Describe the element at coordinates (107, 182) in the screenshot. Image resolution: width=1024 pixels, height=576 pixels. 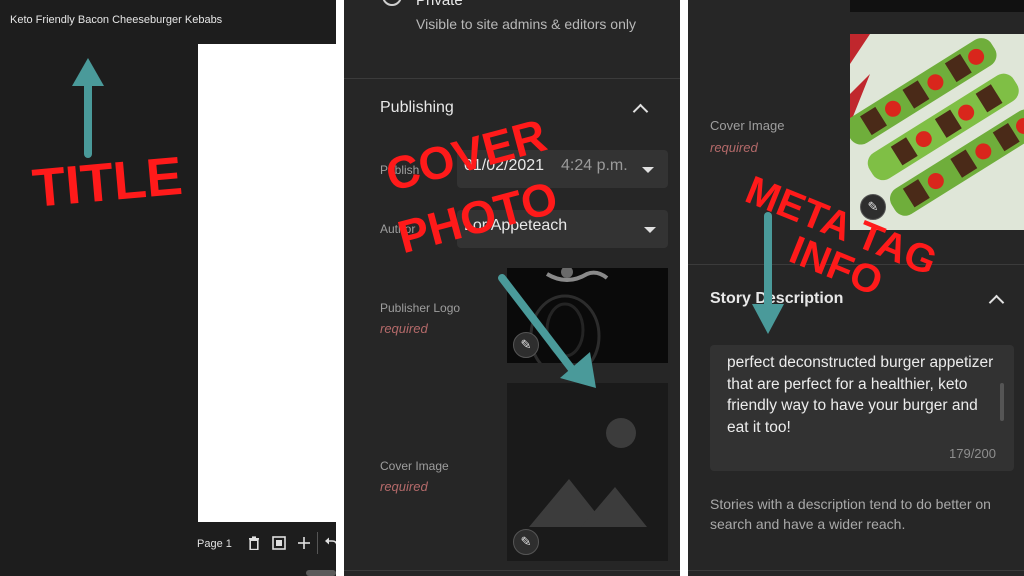
I see `annotation-title: TITLE` at that location.